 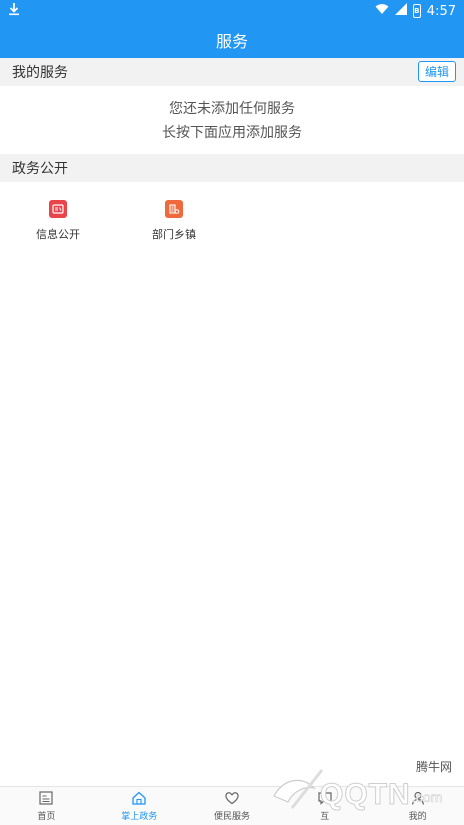 I want to click on page-title: 服务, so click(x=231, y=41).